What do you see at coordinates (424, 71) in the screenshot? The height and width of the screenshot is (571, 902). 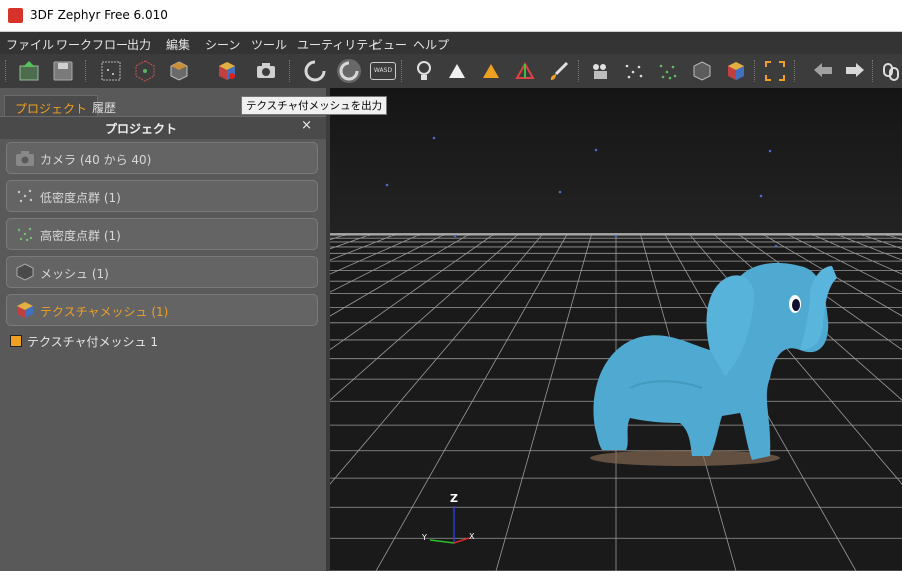 I see `lightbulb-icon` at bounding box center [424, 71].